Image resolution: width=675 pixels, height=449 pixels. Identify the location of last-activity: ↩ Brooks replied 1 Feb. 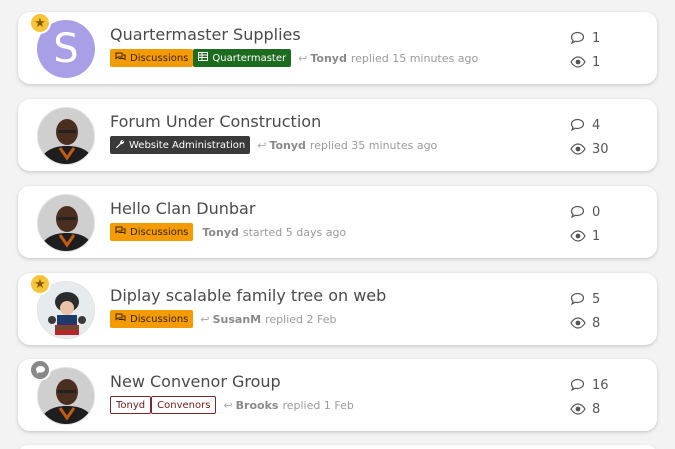
(288, 405).